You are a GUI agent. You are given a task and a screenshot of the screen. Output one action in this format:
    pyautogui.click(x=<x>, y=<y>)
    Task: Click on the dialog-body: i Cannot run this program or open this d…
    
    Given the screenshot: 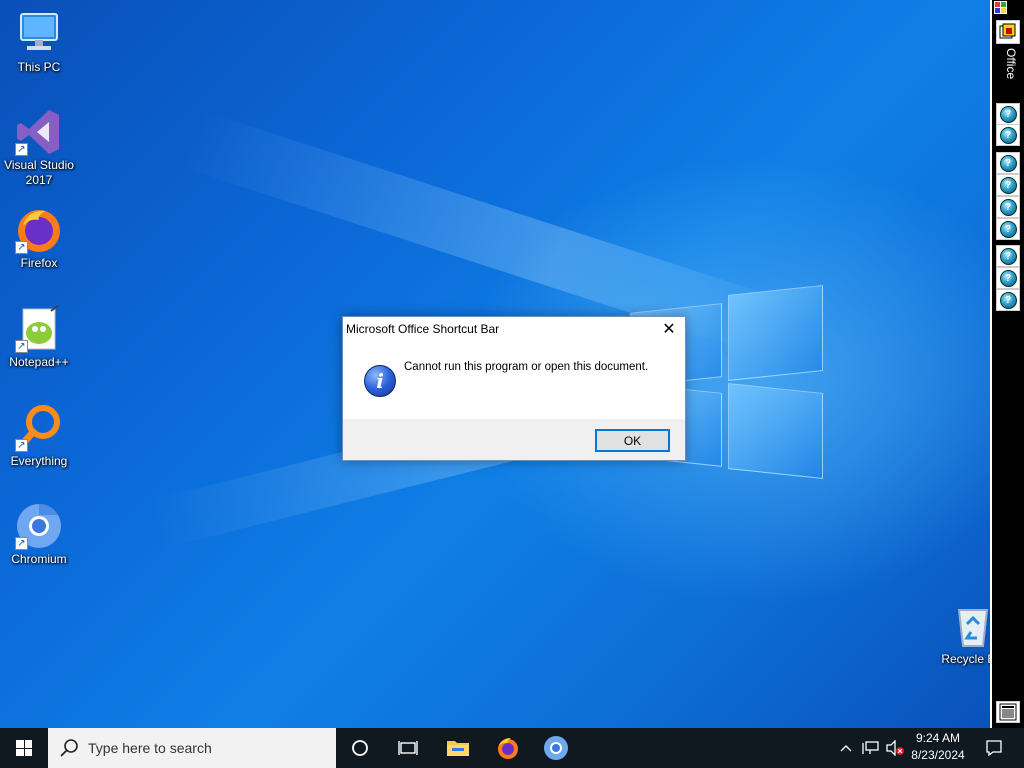 What is the action you would take?
    pyautogui.click(x=514, y=381)
    